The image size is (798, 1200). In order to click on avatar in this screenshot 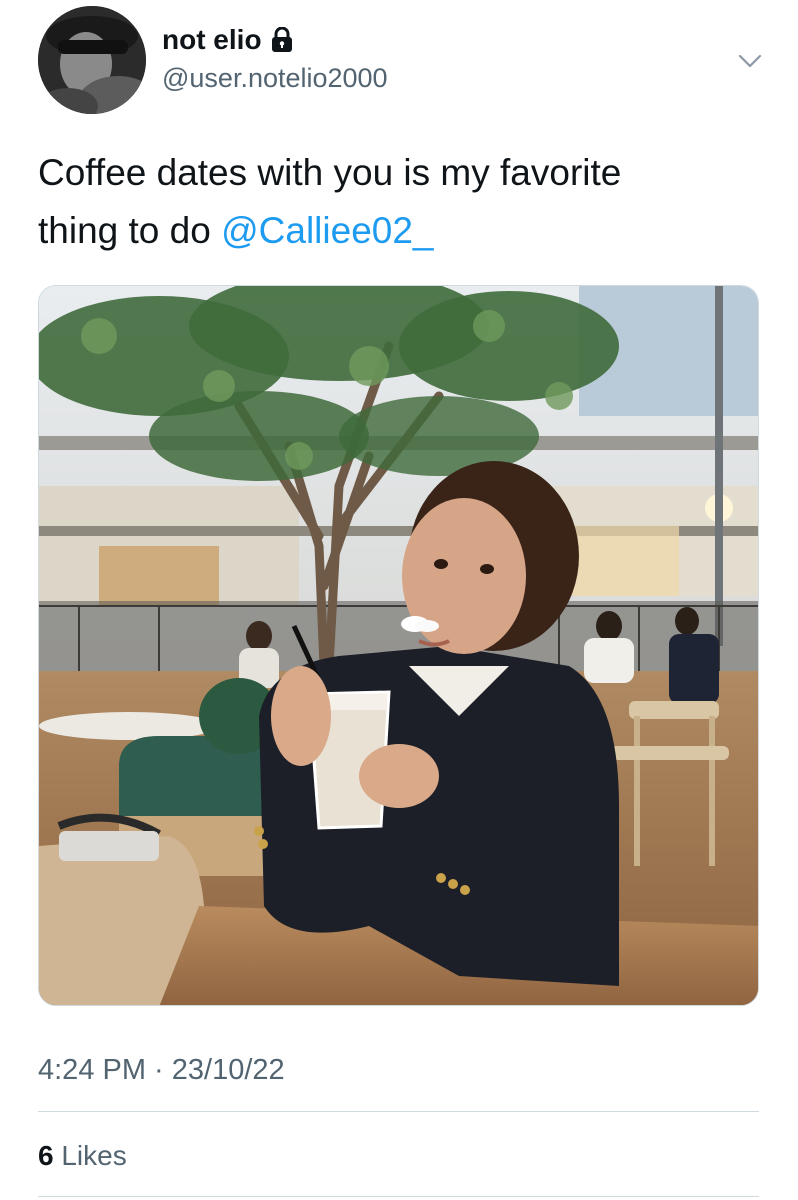, I will do `click(92, 60)`.